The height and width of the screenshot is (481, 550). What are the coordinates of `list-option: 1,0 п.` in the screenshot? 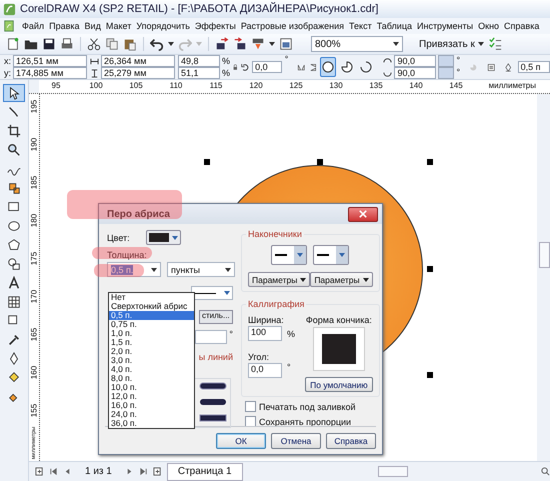 It's located at (151, 333).